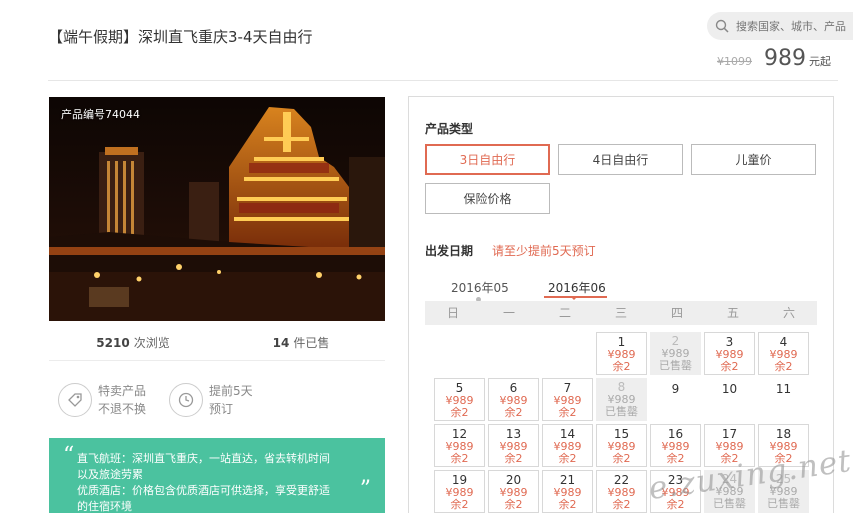  I want to click on divider, so click(443, 80).